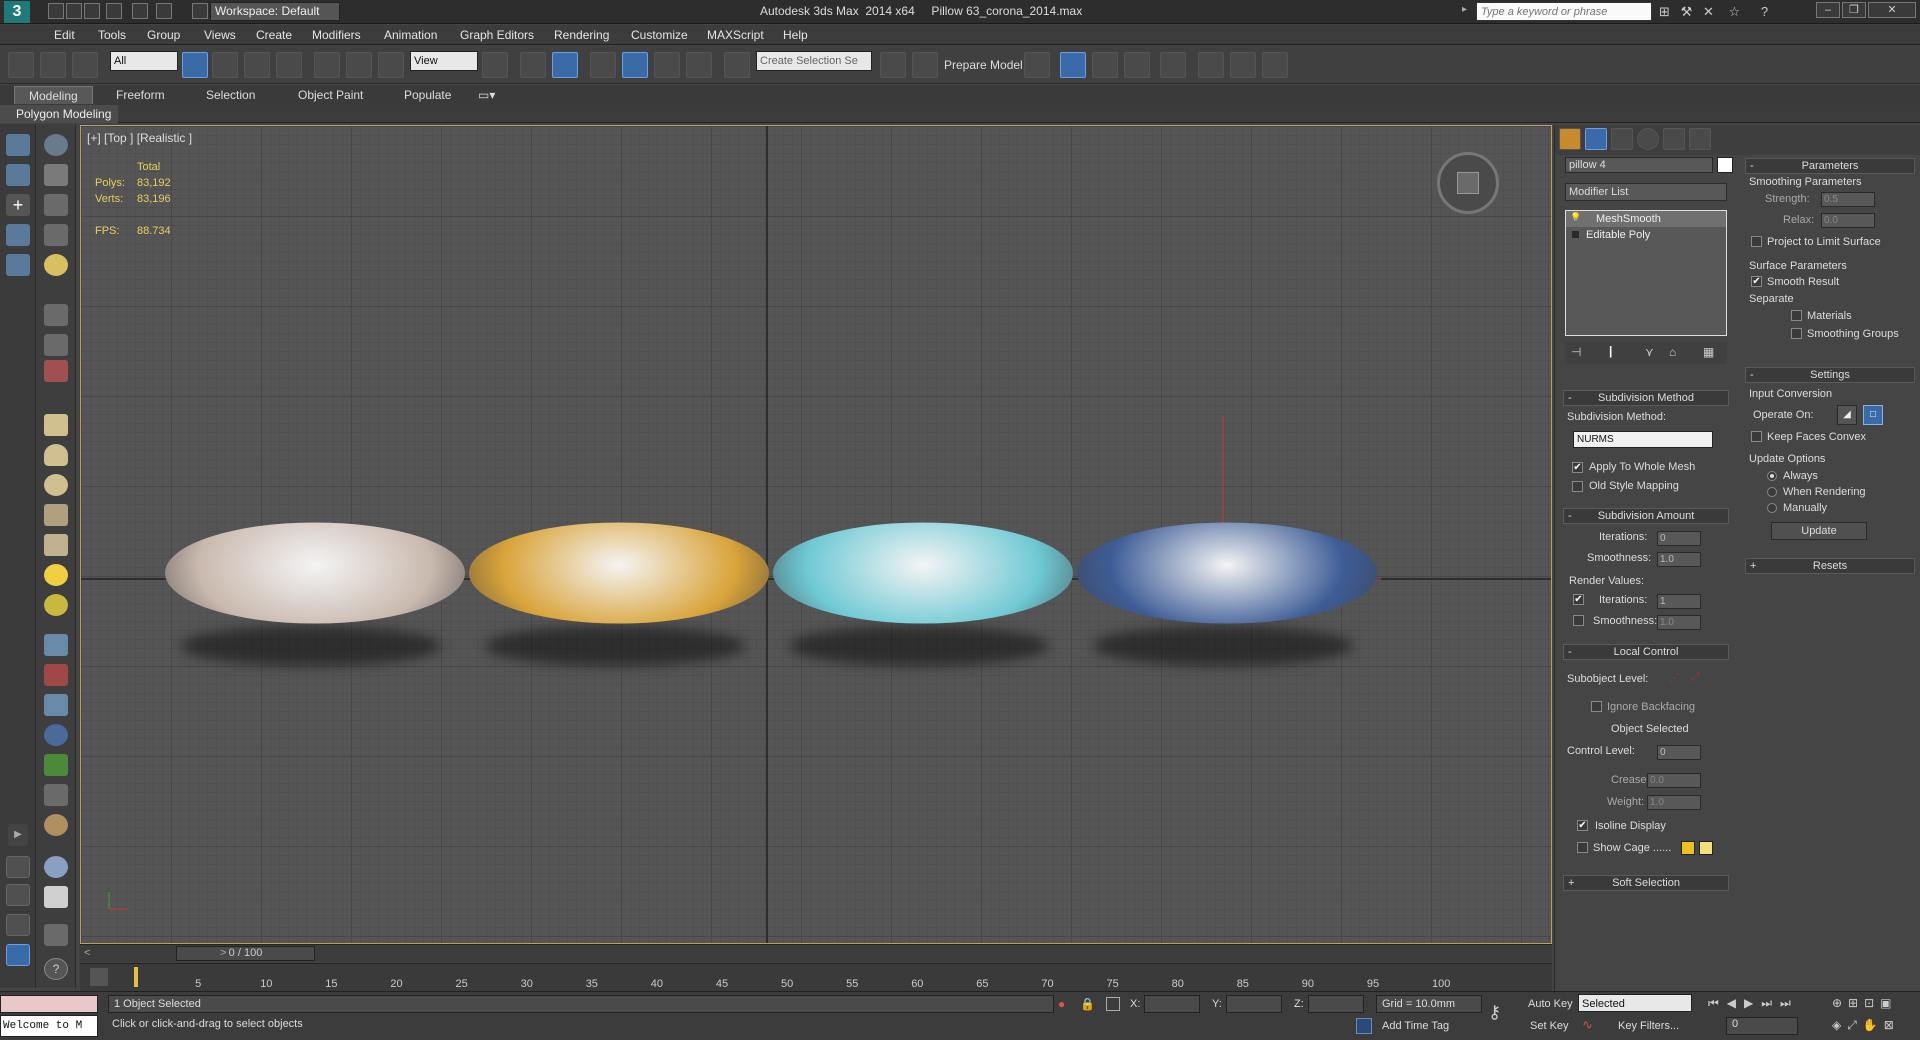 This screenshot has height=1040, width=1920. I want to click on save-file-icon, so click(92, 11).